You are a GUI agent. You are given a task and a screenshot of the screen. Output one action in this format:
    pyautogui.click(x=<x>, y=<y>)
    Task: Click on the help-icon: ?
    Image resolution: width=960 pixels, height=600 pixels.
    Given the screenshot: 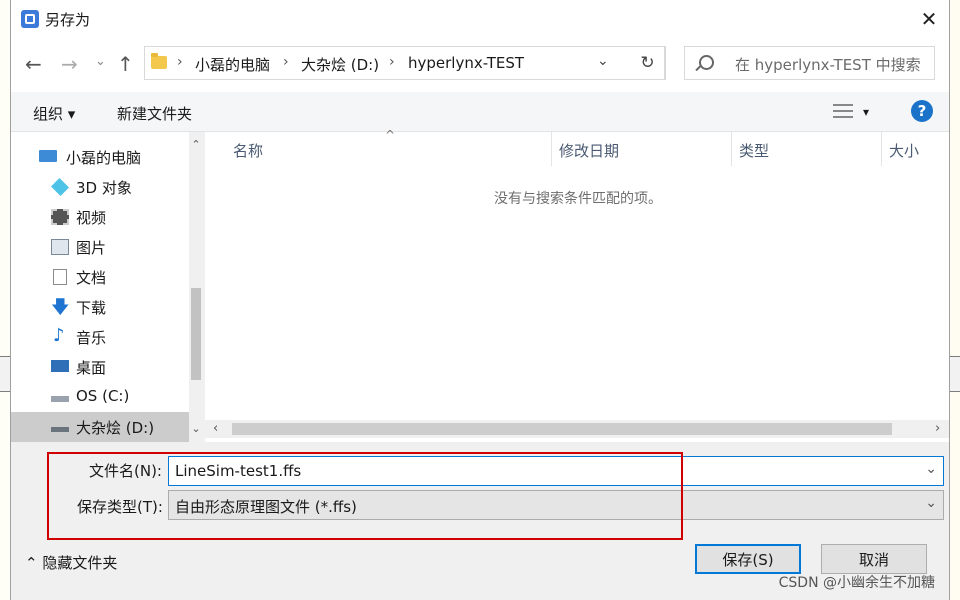 What is the action you would take?
    pyautogui.click(x=922, y=111)
    